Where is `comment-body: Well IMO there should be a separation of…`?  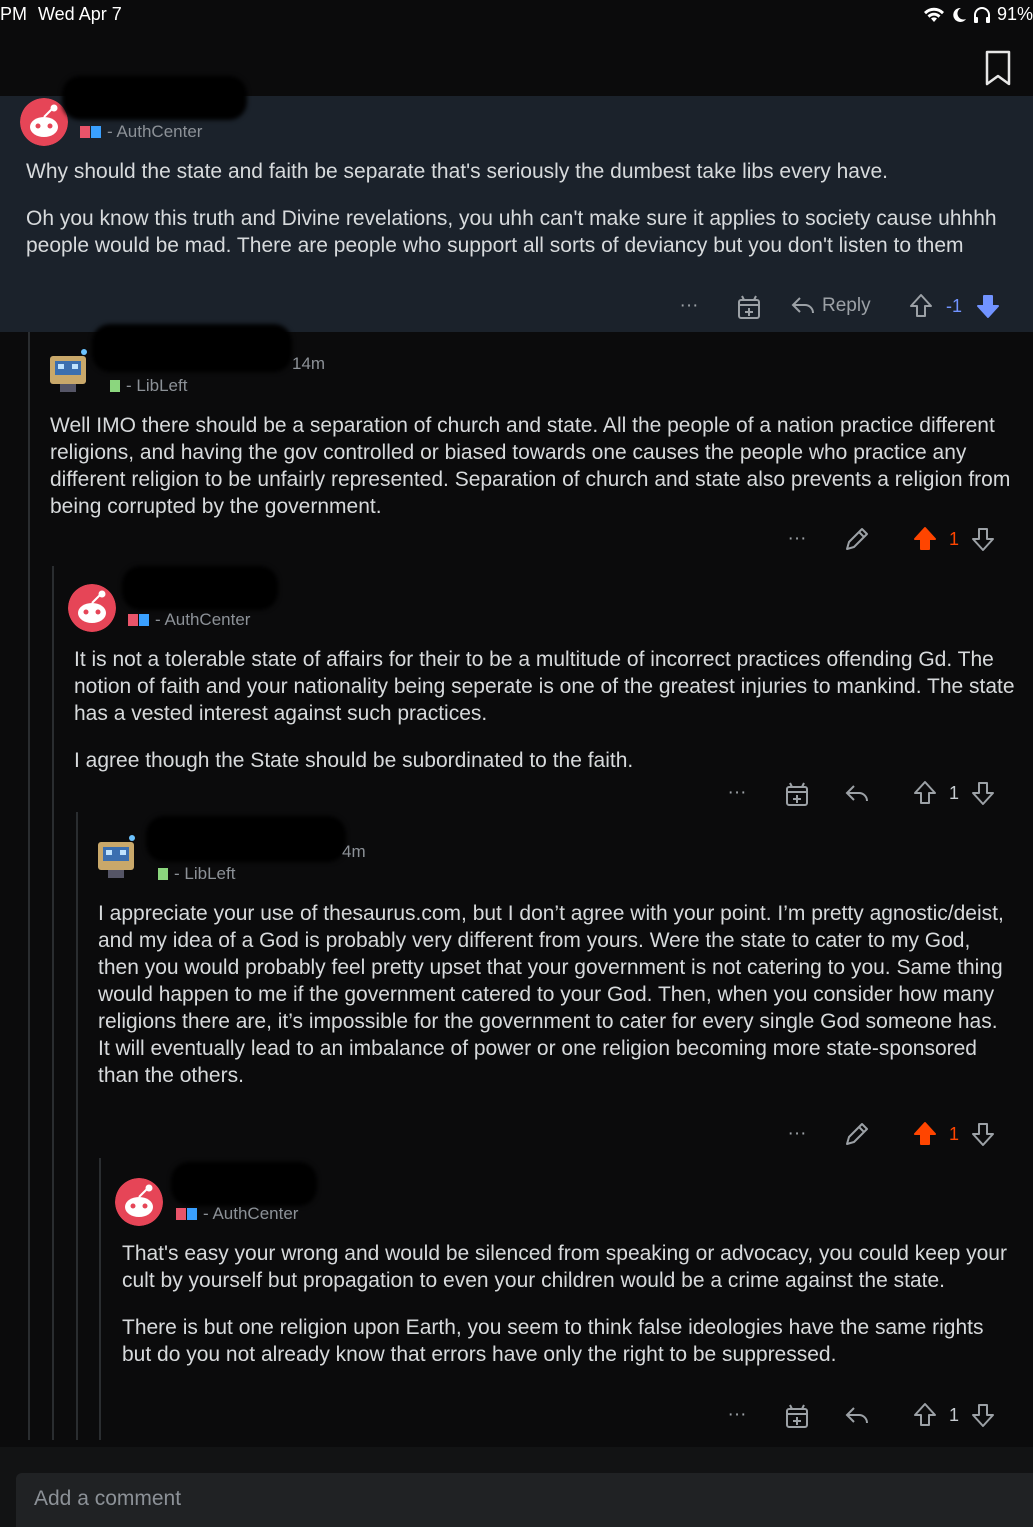
comment-body: Well IMO there should be a separation of… is located at coordinates (535, 466).